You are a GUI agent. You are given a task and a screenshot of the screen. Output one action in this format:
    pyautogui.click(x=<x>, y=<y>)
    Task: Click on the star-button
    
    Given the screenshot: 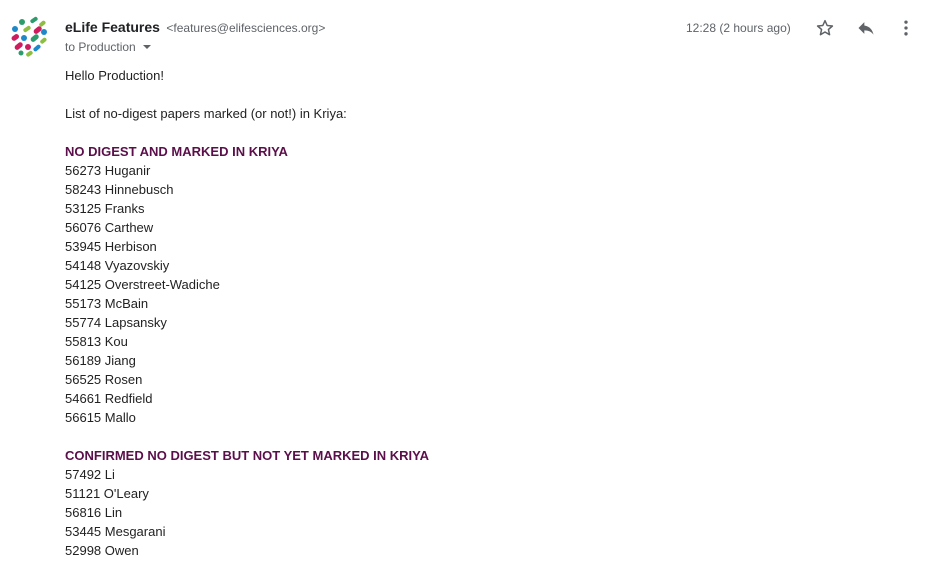 What is the action you would take?
    pyautogui.click(x=825, y=28)
    